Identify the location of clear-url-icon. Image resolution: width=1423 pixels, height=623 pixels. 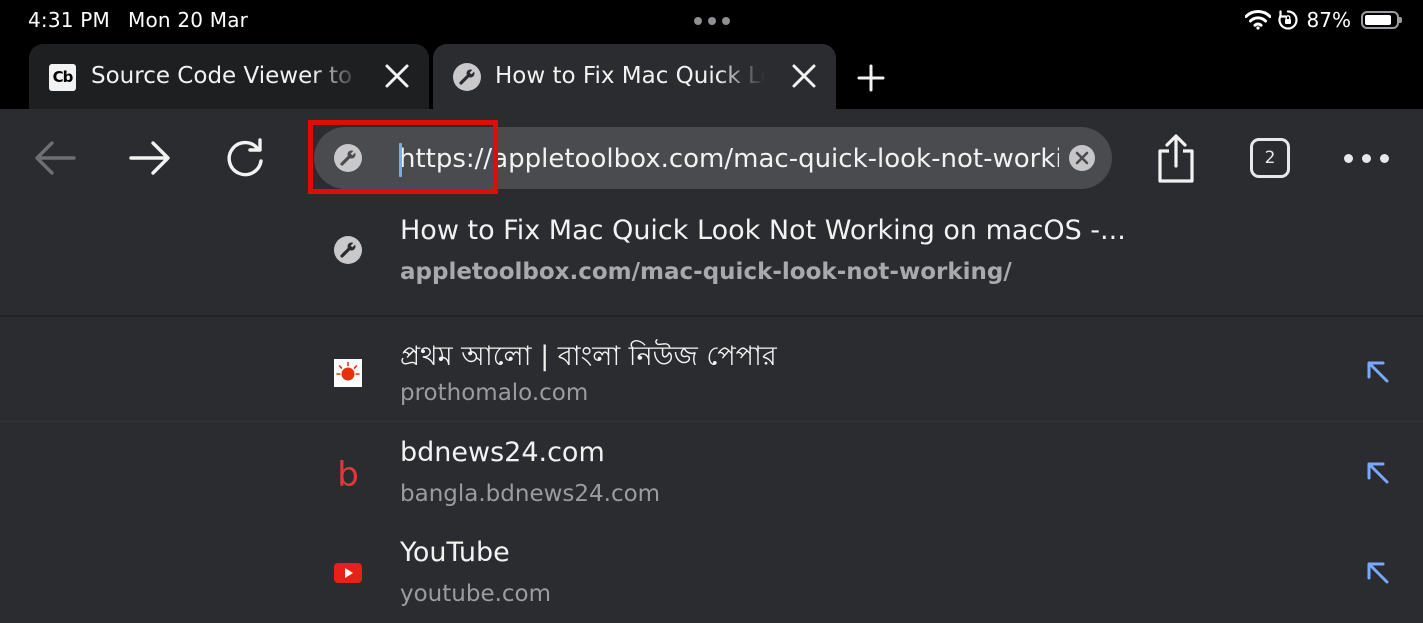
(1082, 158).